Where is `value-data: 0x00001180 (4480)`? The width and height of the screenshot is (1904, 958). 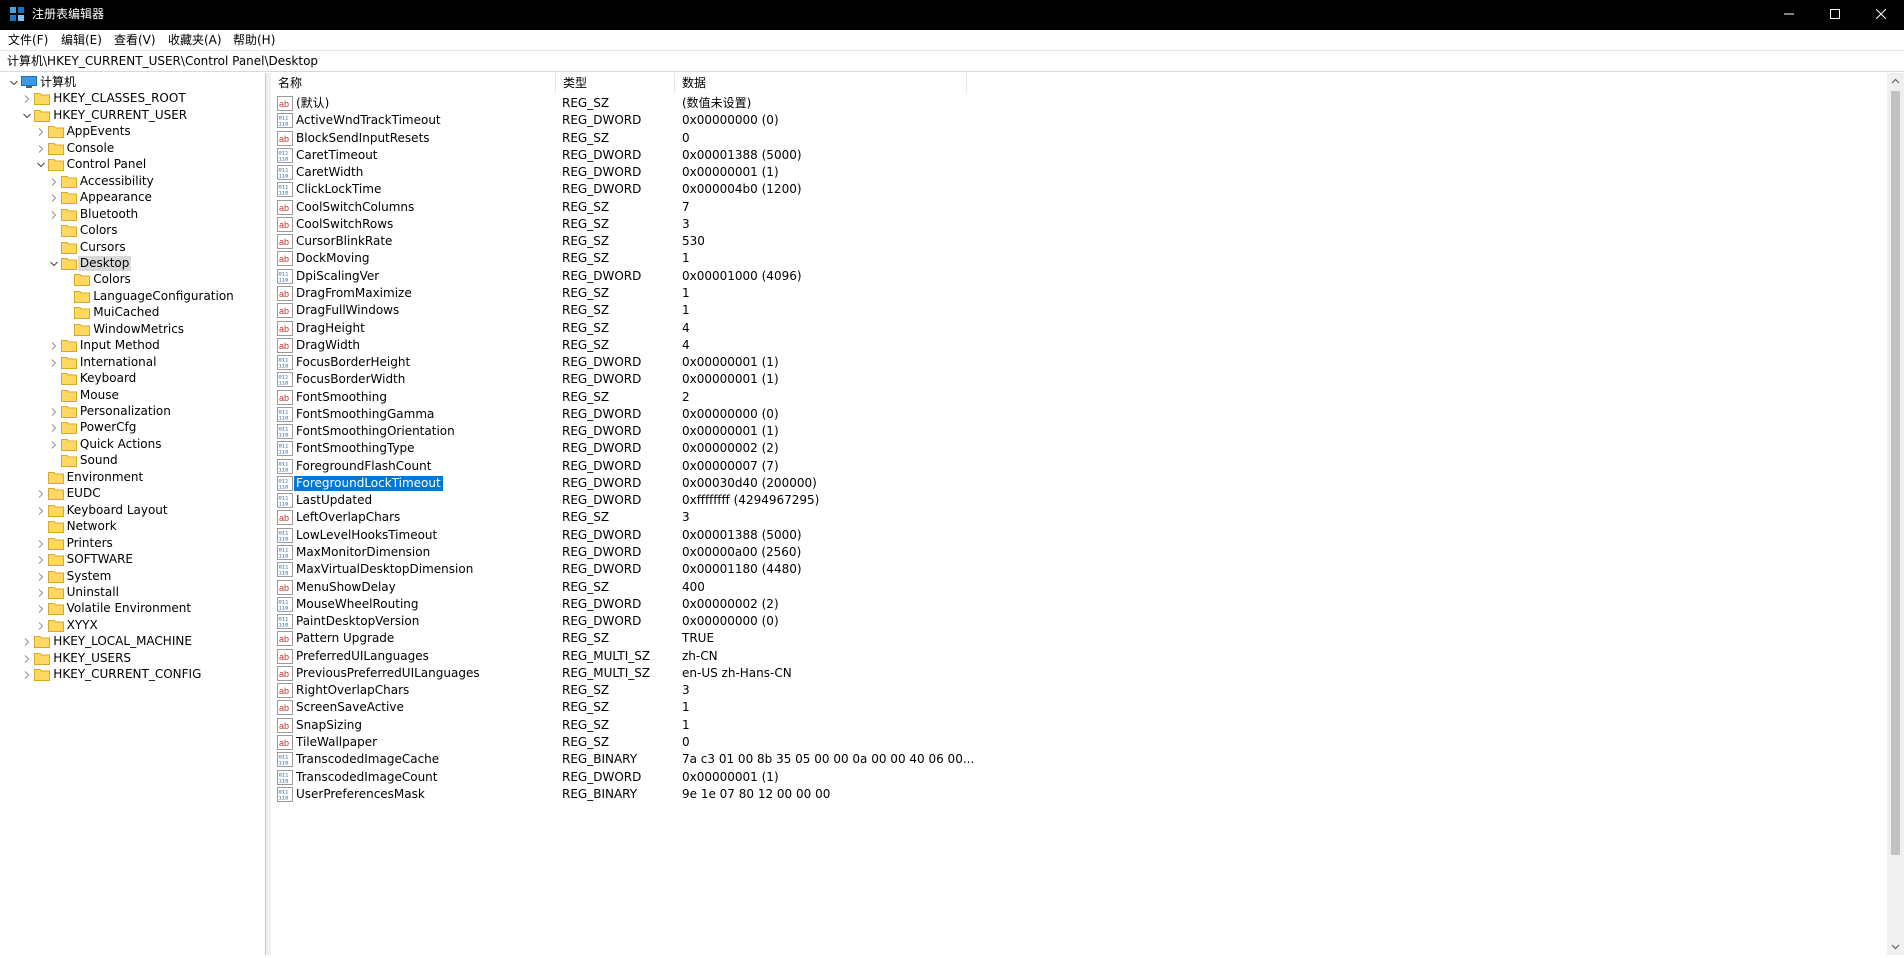
value-data: 0x00001180 (4480) is located at coordinates (742, 569).